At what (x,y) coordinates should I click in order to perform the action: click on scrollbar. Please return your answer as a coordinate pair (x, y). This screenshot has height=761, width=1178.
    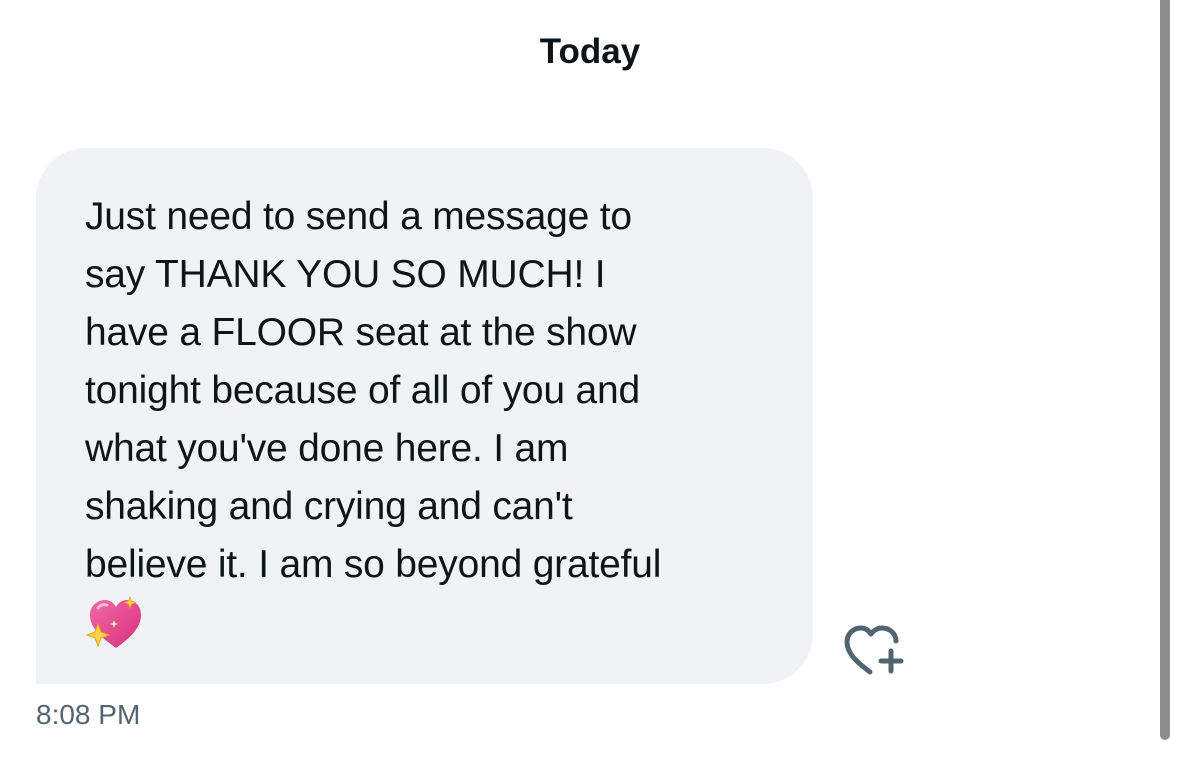
    Looking at the image, I should click on (1165, 370).